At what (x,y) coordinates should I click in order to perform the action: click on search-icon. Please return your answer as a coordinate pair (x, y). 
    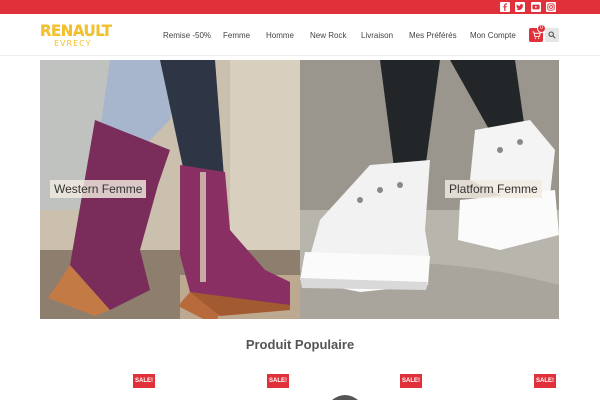
    Looking at the image, I should click on (552, 35).